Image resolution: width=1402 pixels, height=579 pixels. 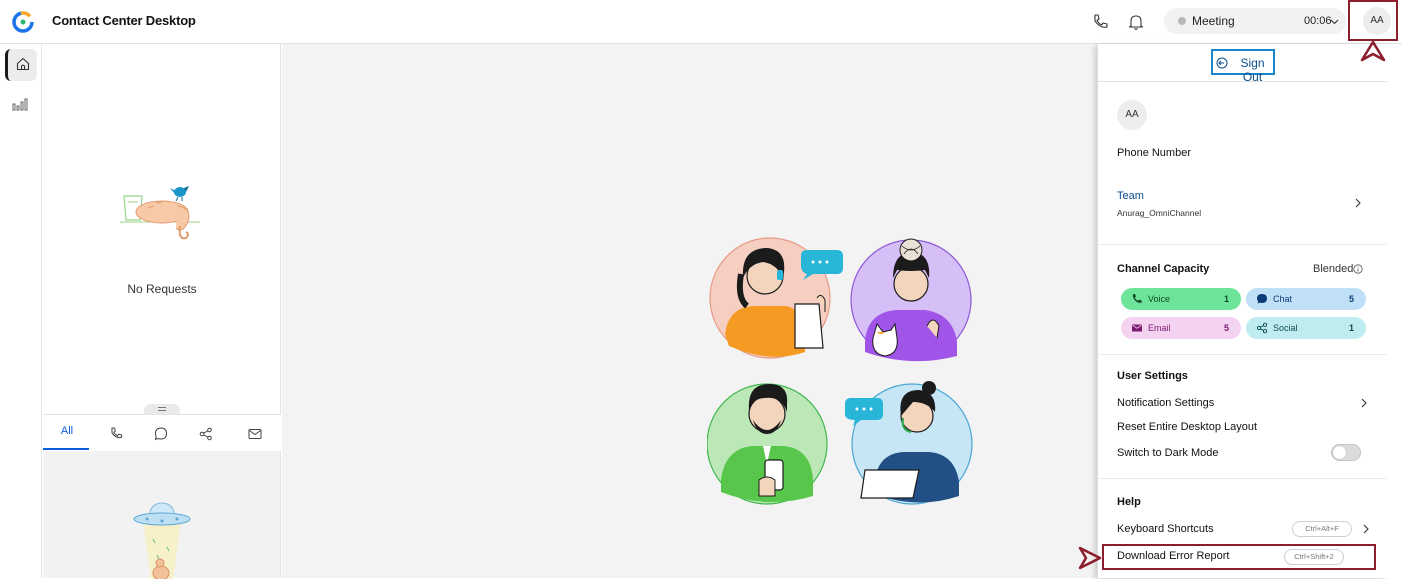 I want to click on sign-out-button: Sign Out, so click(x=1243, y=66).